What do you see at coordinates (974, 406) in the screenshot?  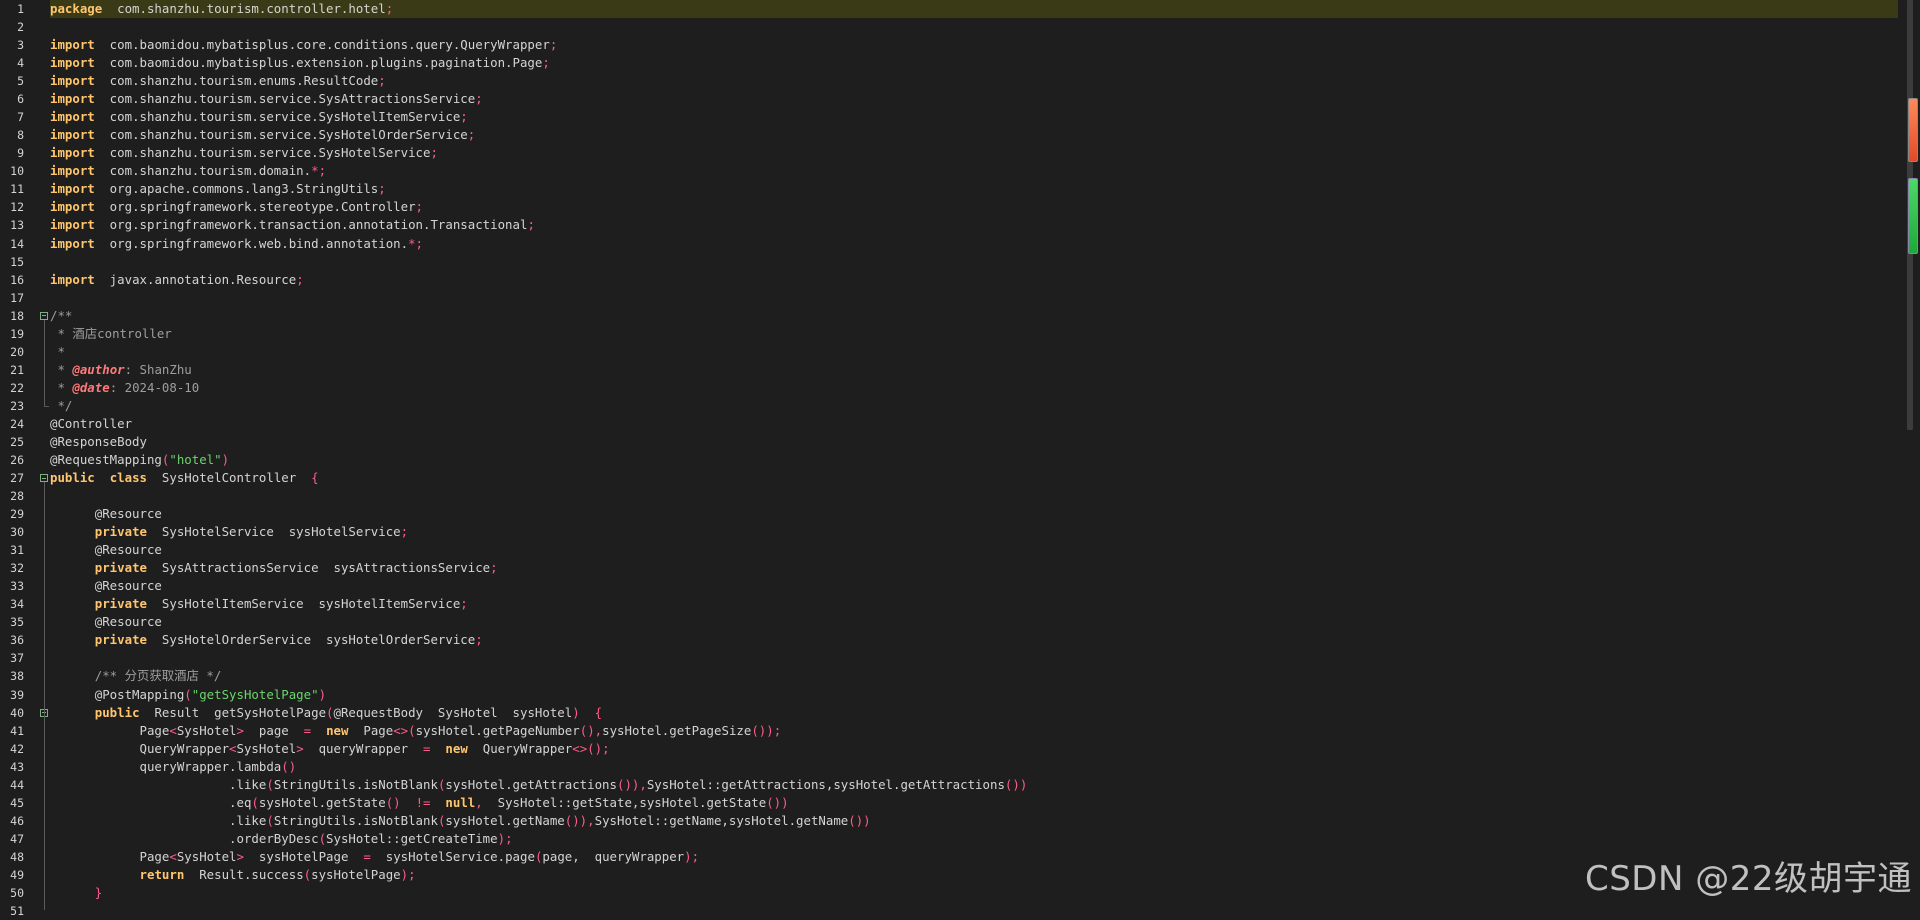 I see `code-line: */` at bounding box center [974, 406].